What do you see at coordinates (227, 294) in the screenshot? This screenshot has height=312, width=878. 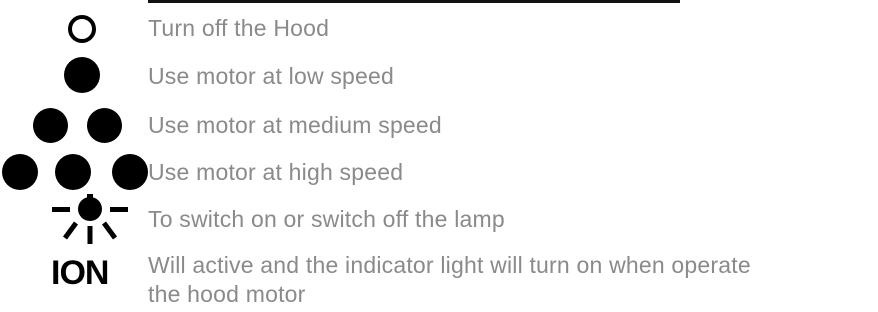 I see `legend-label-line2: the hood motor` at bounding box center [227, 294].